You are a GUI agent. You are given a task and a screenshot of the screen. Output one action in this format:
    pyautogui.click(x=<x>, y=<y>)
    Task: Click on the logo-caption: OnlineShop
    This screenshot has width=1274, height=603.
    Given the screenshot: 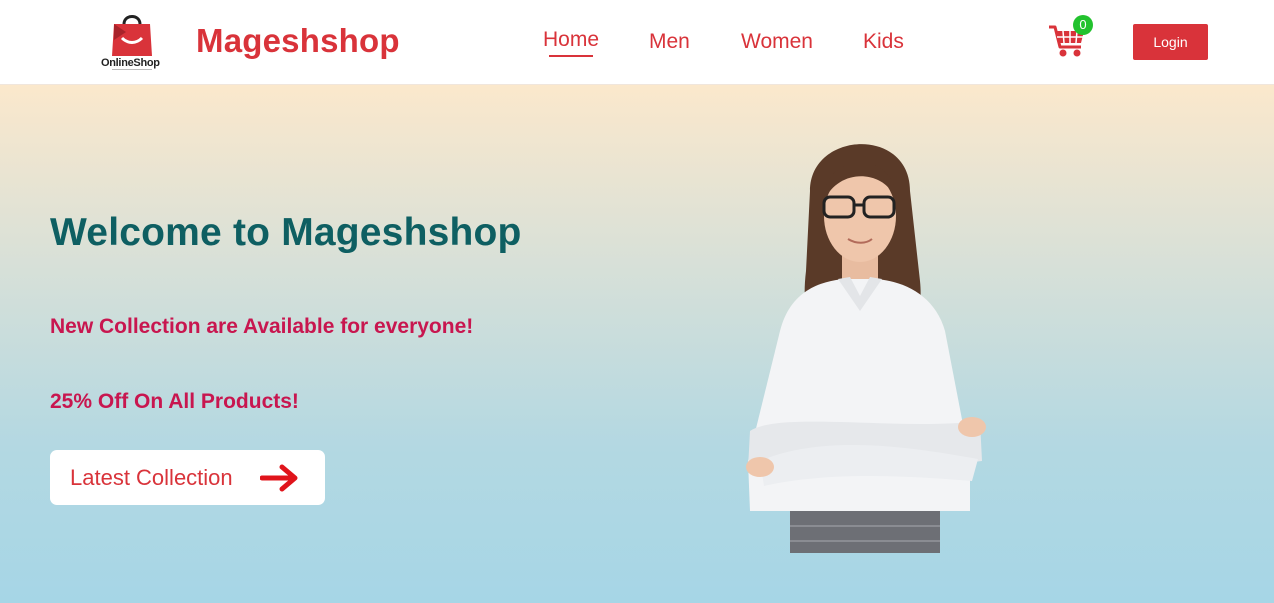 What is the action you would take?
    pyautogui.click(x=130, y=63)
    